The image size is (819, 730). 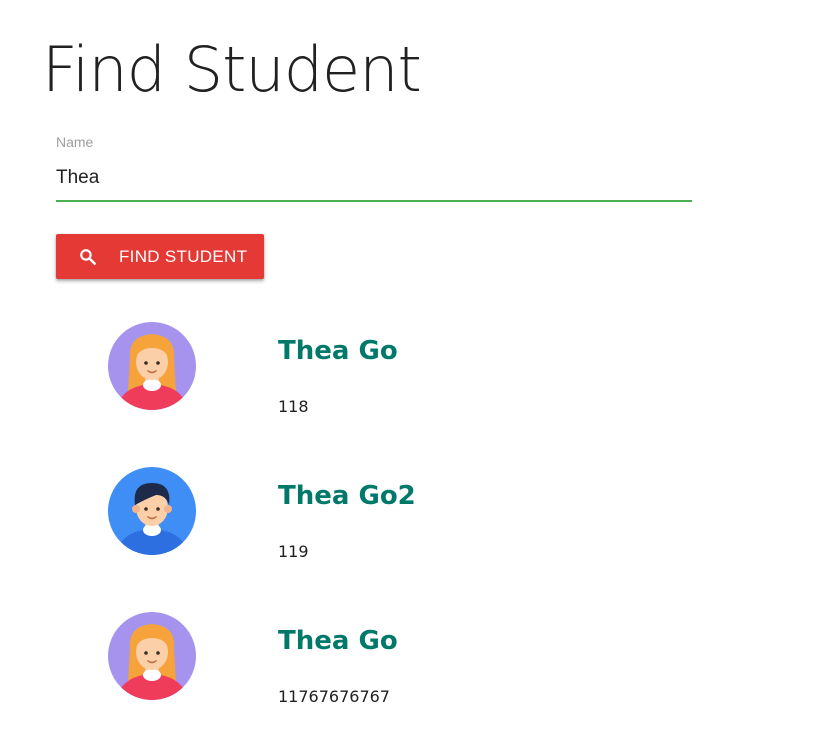 What do you see at coordinates (232, 69) in the screenshot?
I see `page-title: Find Student` at bounding box center [232, 69].